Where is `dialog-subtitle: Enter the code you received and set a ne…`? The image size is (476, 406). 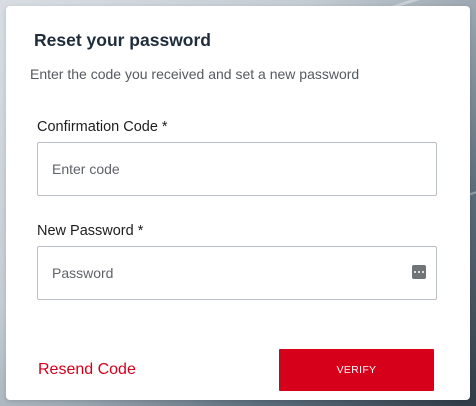 dialog-subtitle: Enter the code you received and set a ne… is located at coordinates (195, 74).